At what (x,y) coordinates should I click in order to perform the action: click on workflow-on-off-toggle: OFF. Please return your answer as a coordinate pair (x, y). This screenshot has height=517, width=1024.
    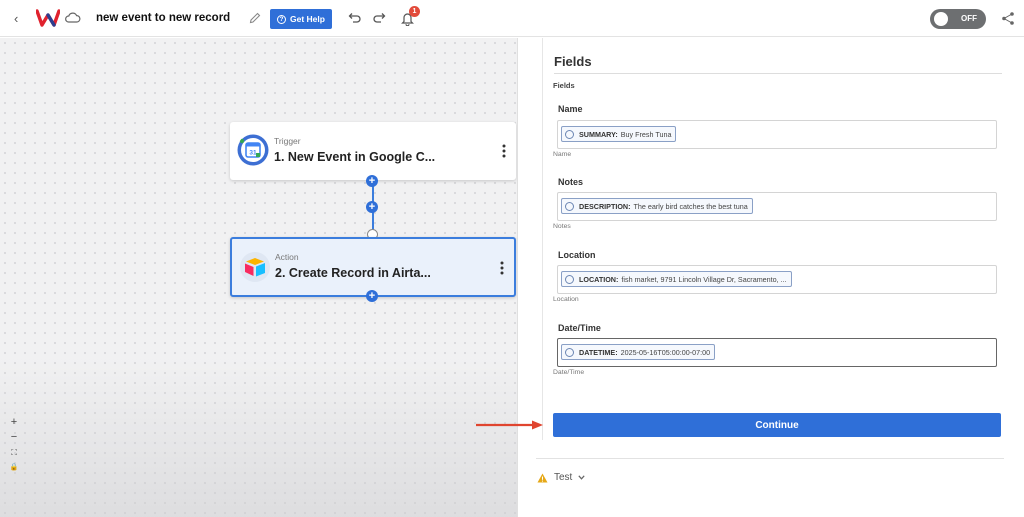
    Looking at the image, I should click on (958, 19).